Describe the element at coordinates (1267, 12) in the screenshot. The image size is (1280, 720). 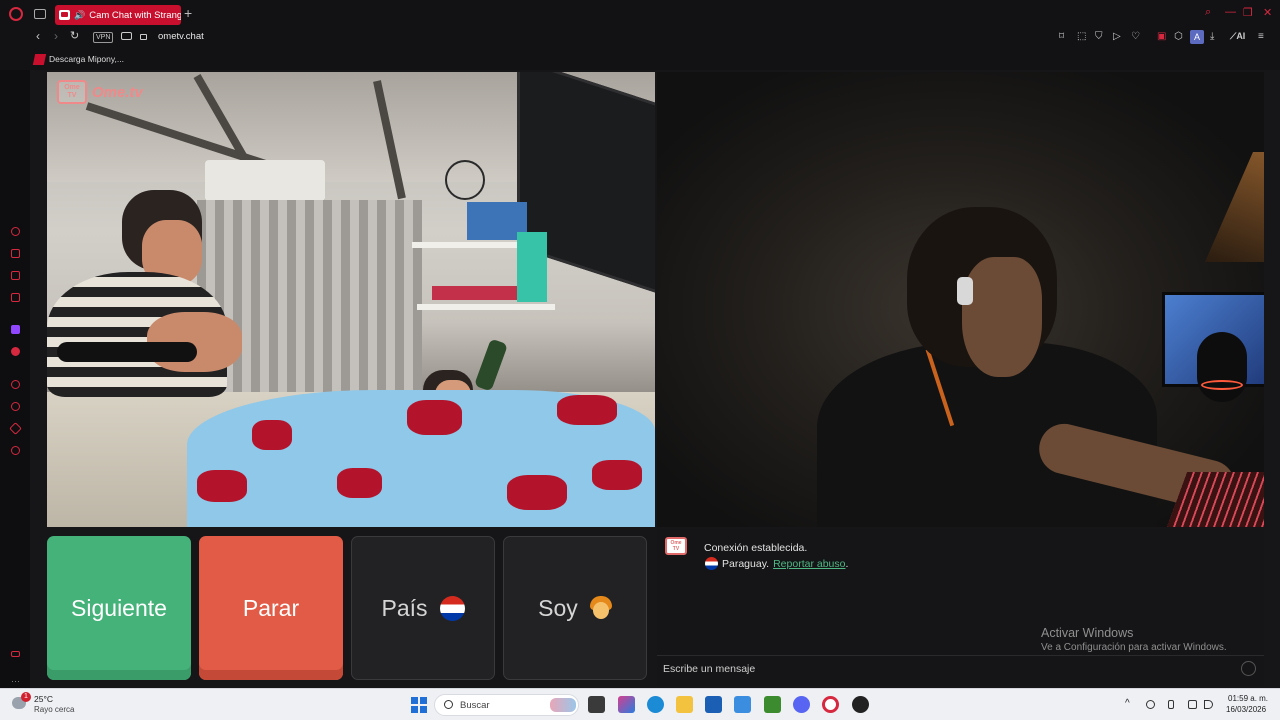
I see `close-button: ✕` at that location.